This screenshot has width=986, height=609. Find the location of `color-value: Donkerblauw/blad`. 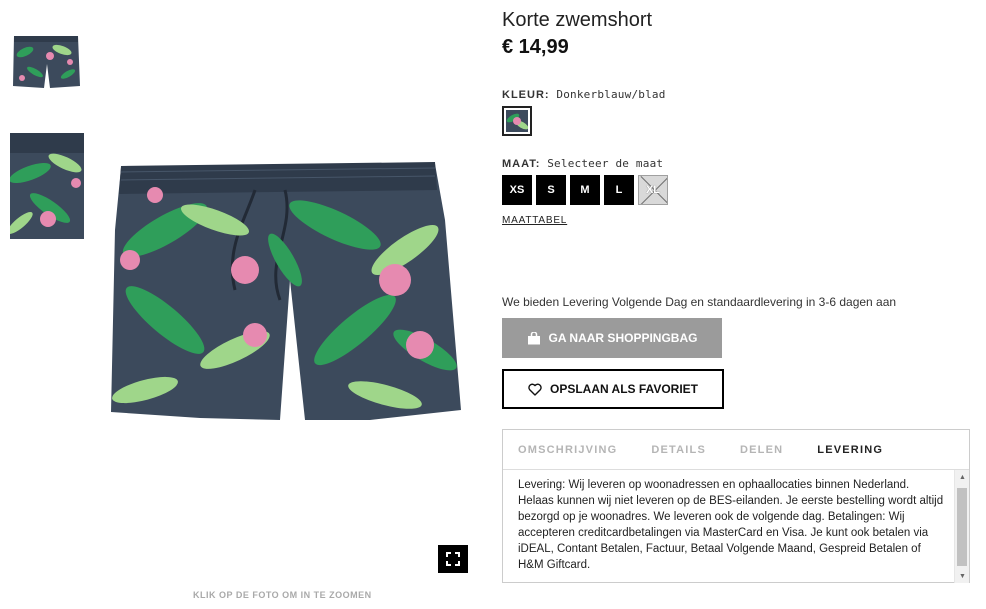

color-value: Donkerblauw/blad is located at coordinates (611, 94).